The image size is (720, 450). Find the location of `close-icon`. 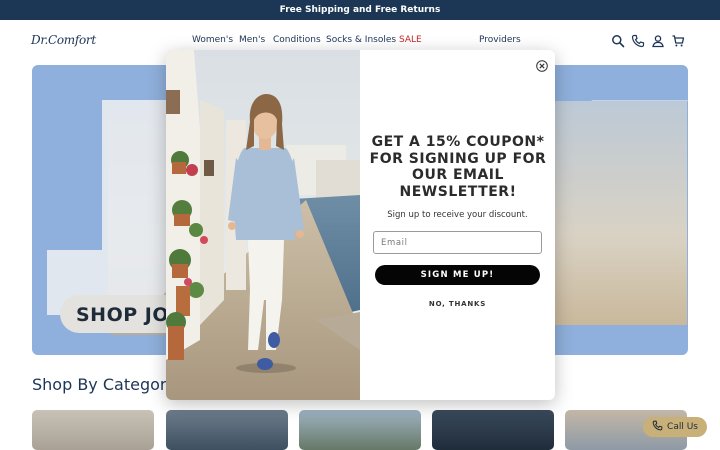

close-icon is located at coordinates (542, 64).